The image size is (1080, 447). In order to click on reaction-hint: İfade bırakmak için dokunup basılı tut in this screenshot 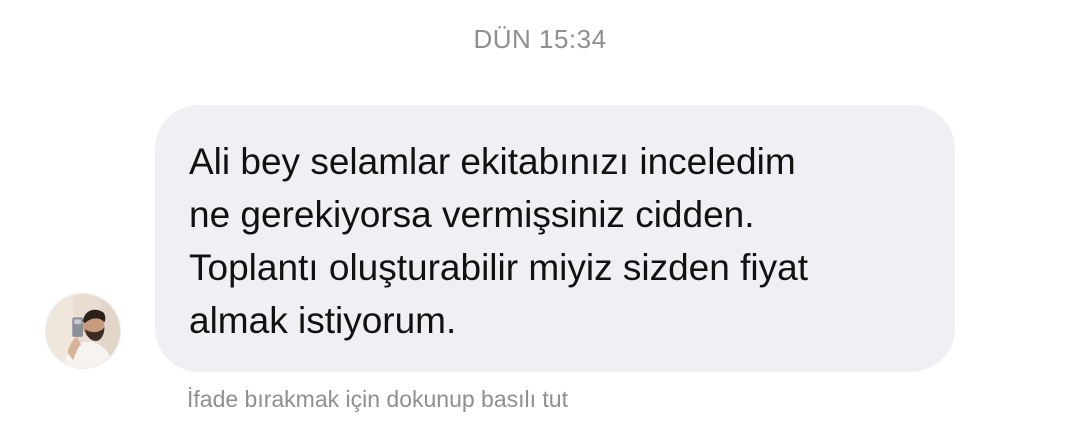, I will do `click(377, 399)`.